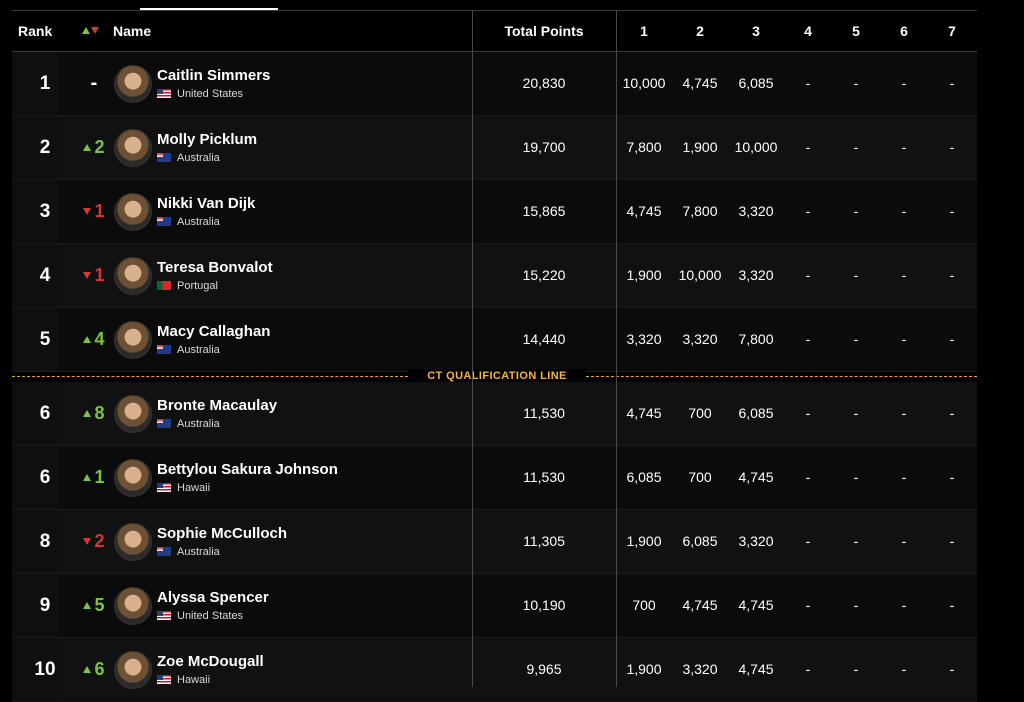 This screenshot has height=702, width=1024. What do you see at coordinates (856, 31) in the screenshot?
I see `event-5-column-header: 5` at bounding box center [856, 31].